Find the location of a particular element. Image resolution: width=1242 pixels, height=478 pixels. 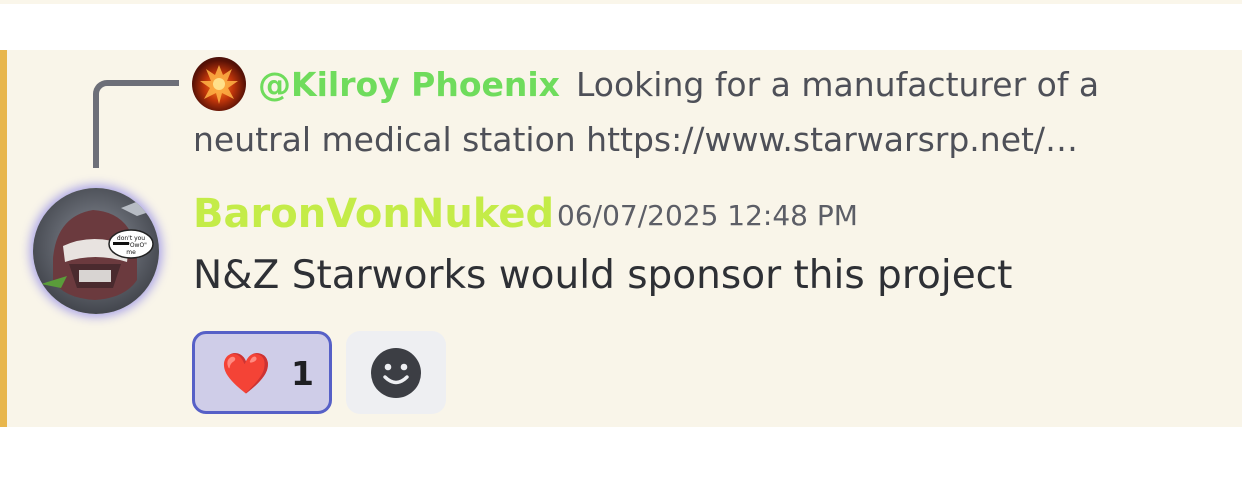

message-author-name: BaronVonNuked is located at coordinates (373, 214).